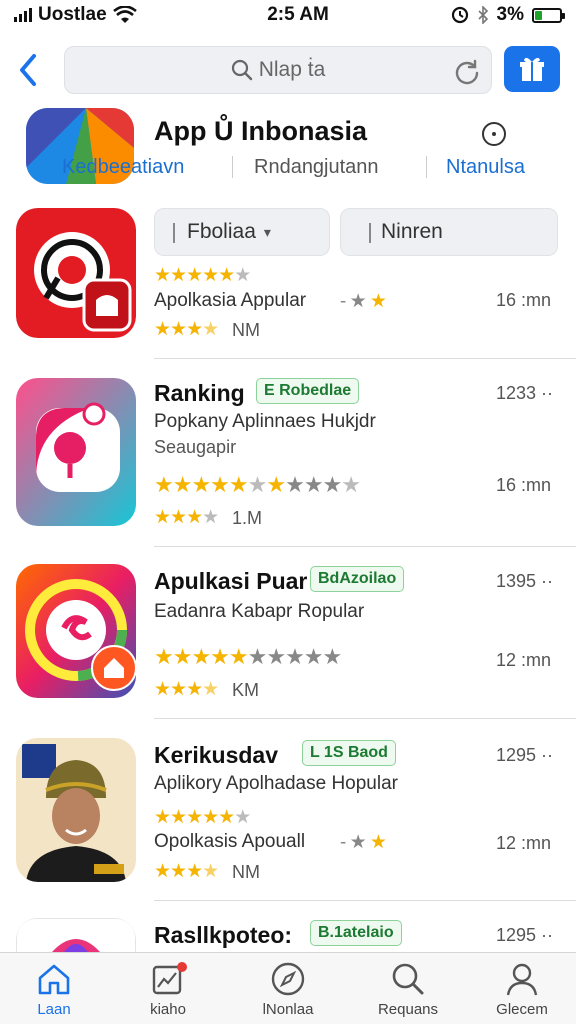 The height and width of the screenshot is (1024, 576). I want to click on info-icon, so click(494, 134).